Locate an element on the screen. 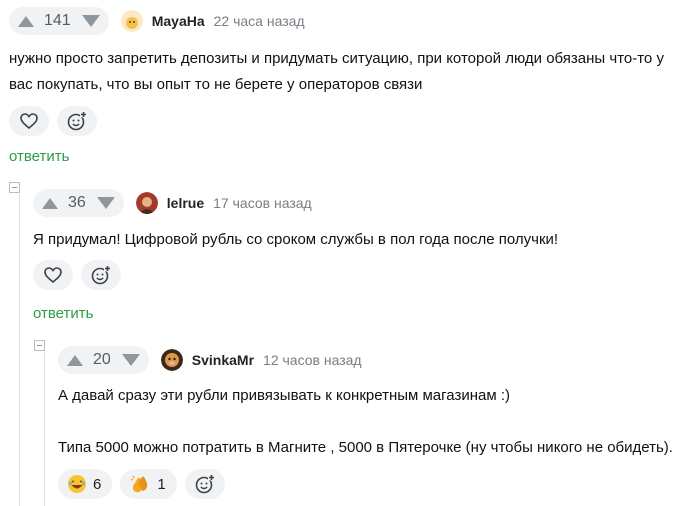  rating-score: 141 is located at coordinates (57, 20).